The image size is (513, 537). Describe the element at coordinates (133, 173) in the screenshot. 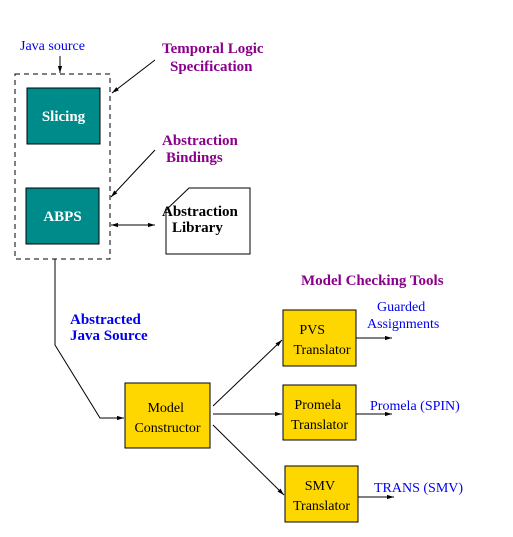

I see `abstraction-bindings-arrow` at that location.